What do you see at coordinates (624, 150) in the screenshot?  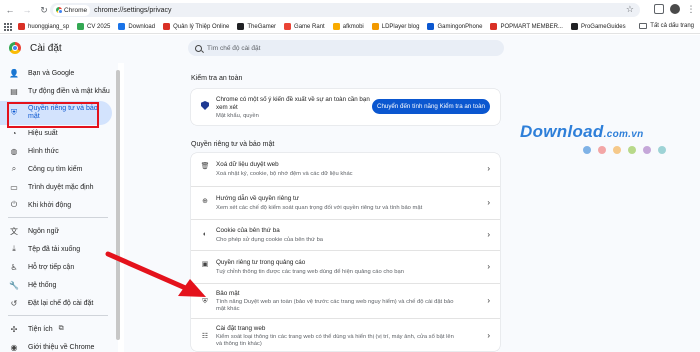 I see `watermark-dots` at bounding box center [624, 150].